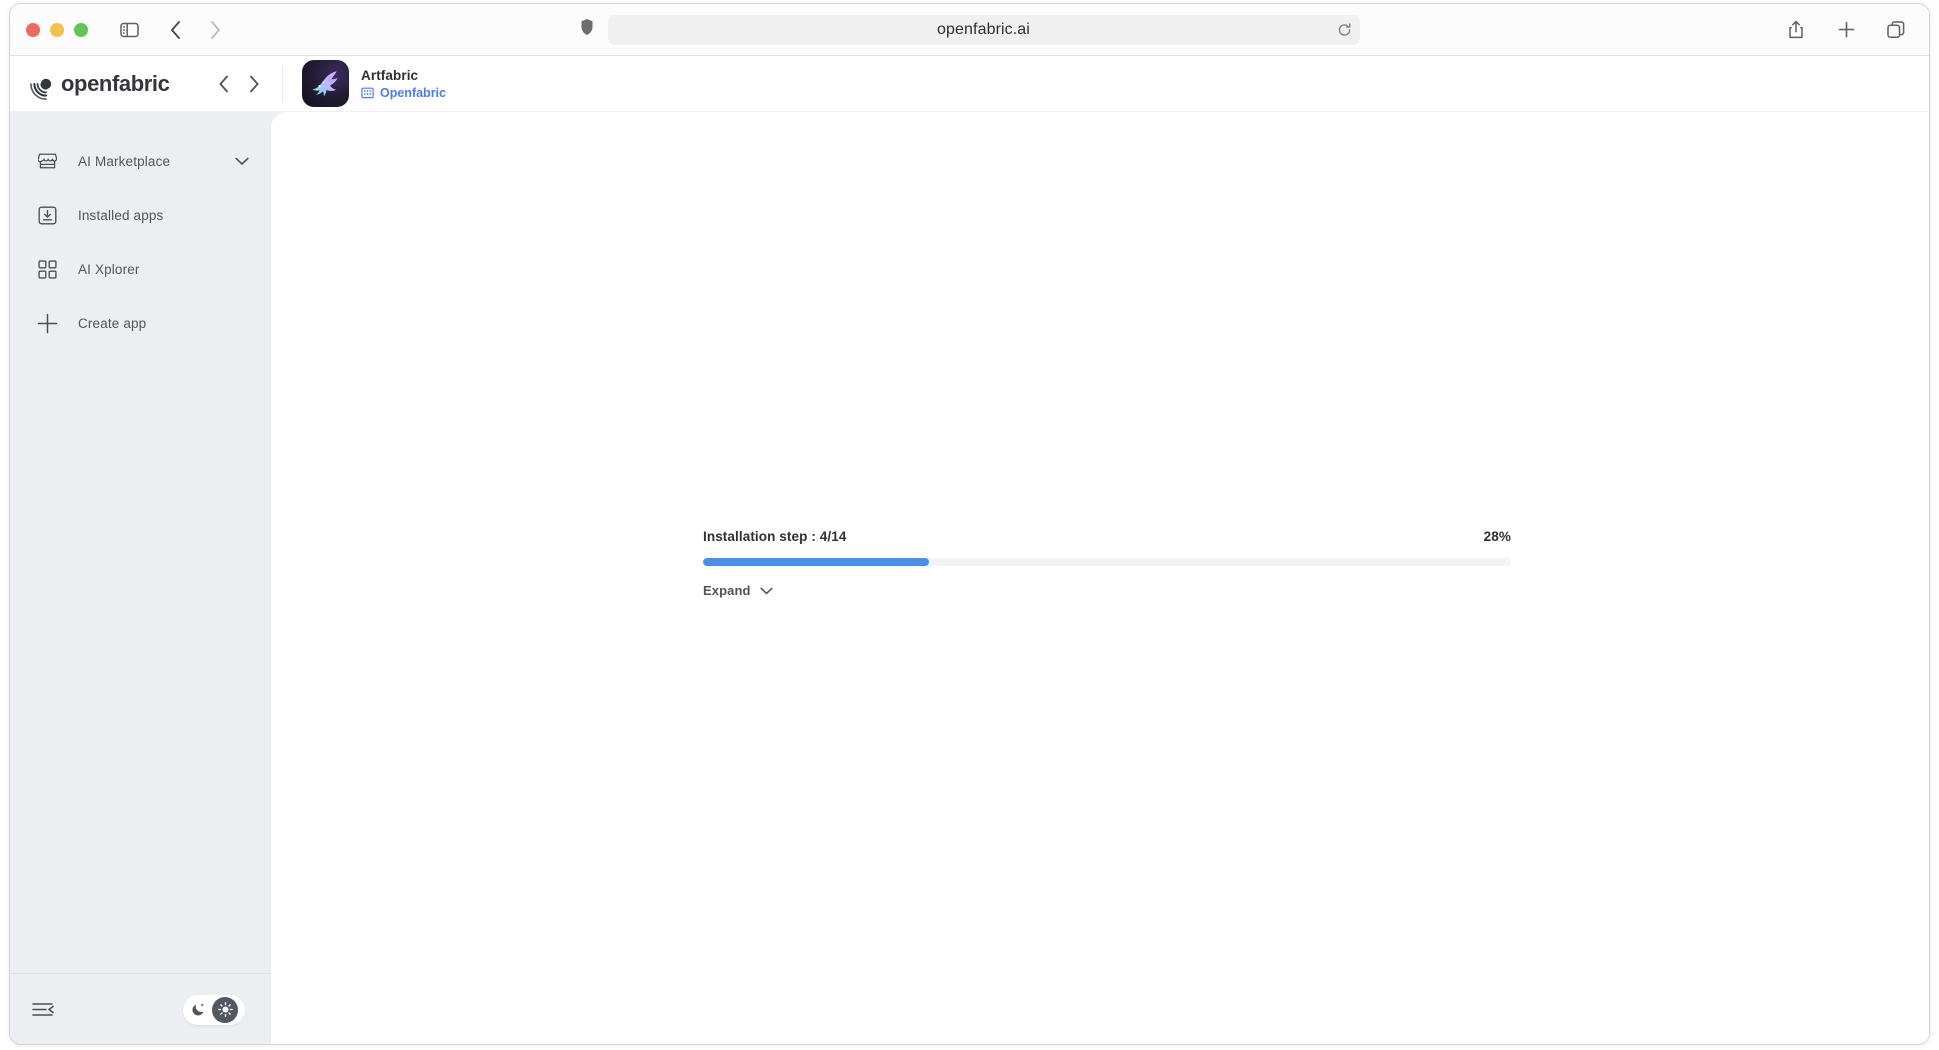 The height and width of the screenshot is (1050, 1939). Describe the element at coordinates (1107, 536) in the screenshot. I see `installation-status-row: Installation step : 4/14 28%` at that location.